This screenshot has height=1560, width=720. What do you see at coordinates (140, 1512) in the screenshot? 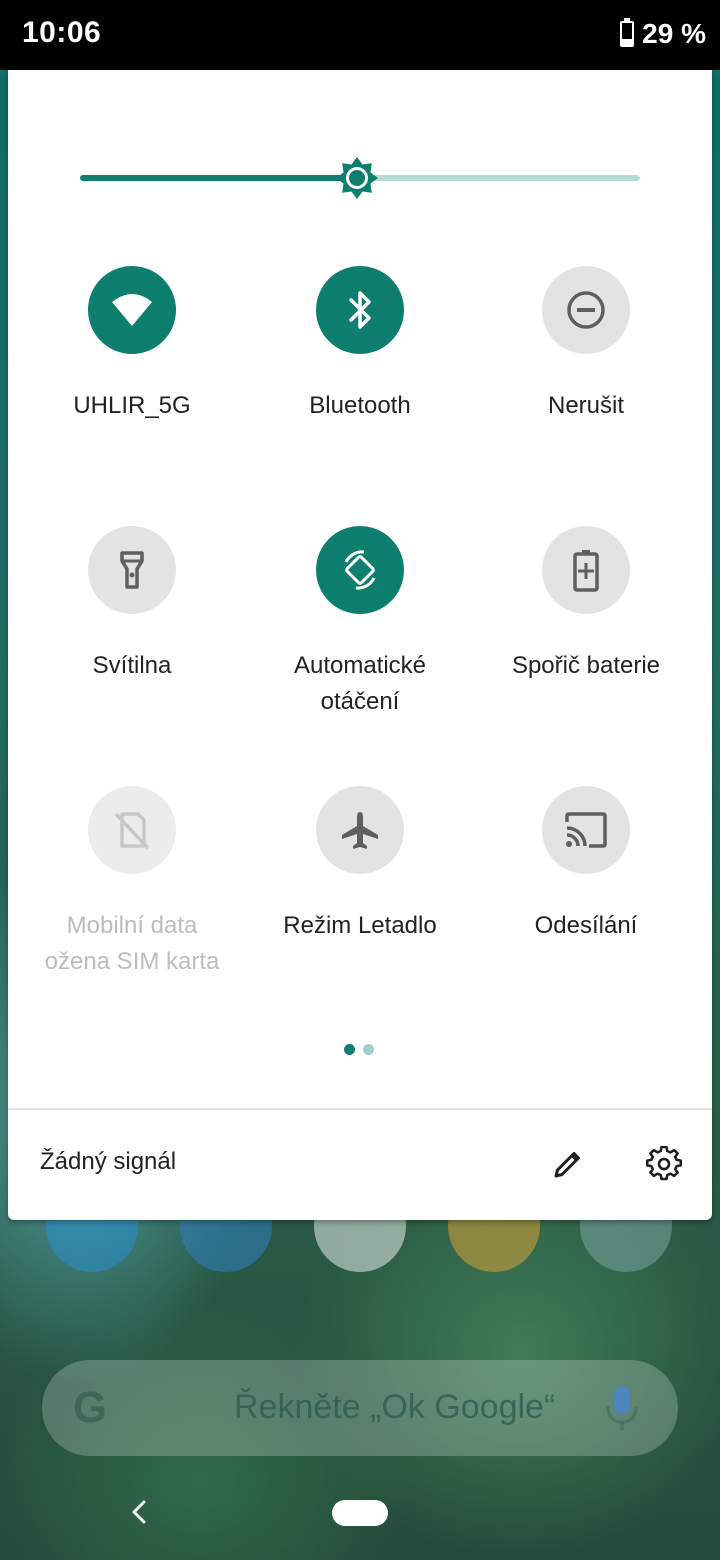
I see `back-icon` at bounding box center [140, 1512].